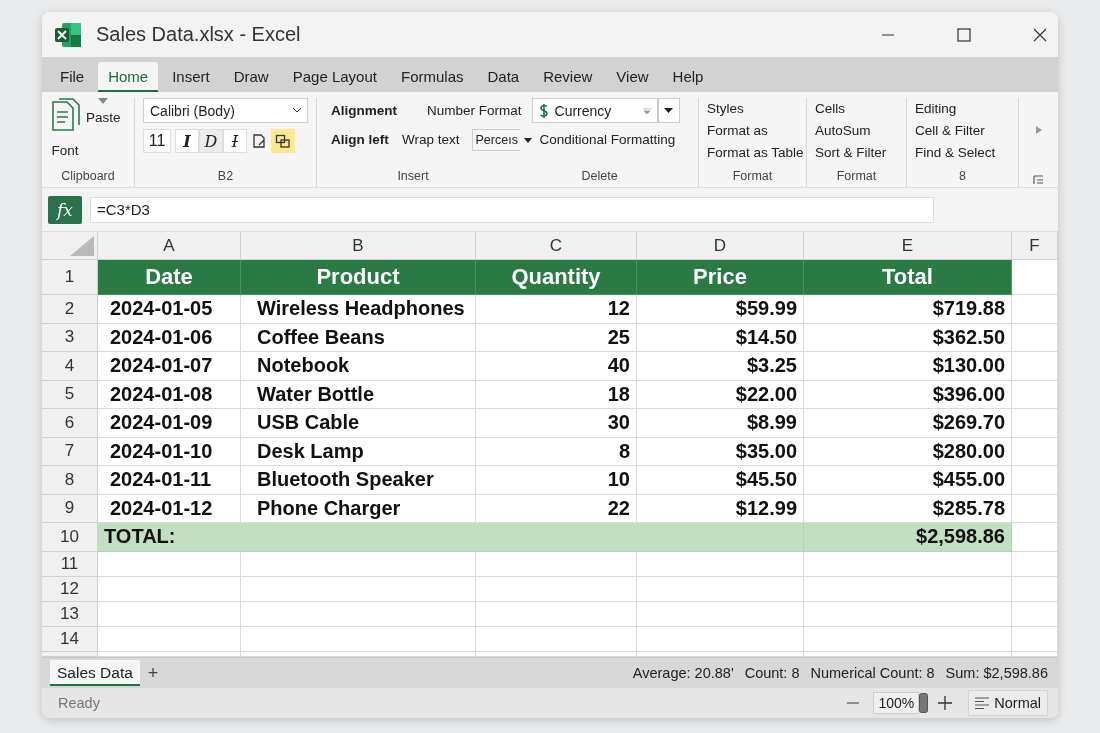  What do you see at coordinates (358, 246) in the screenshot?
I see `column-header: B` at bounding box center [358, 246].